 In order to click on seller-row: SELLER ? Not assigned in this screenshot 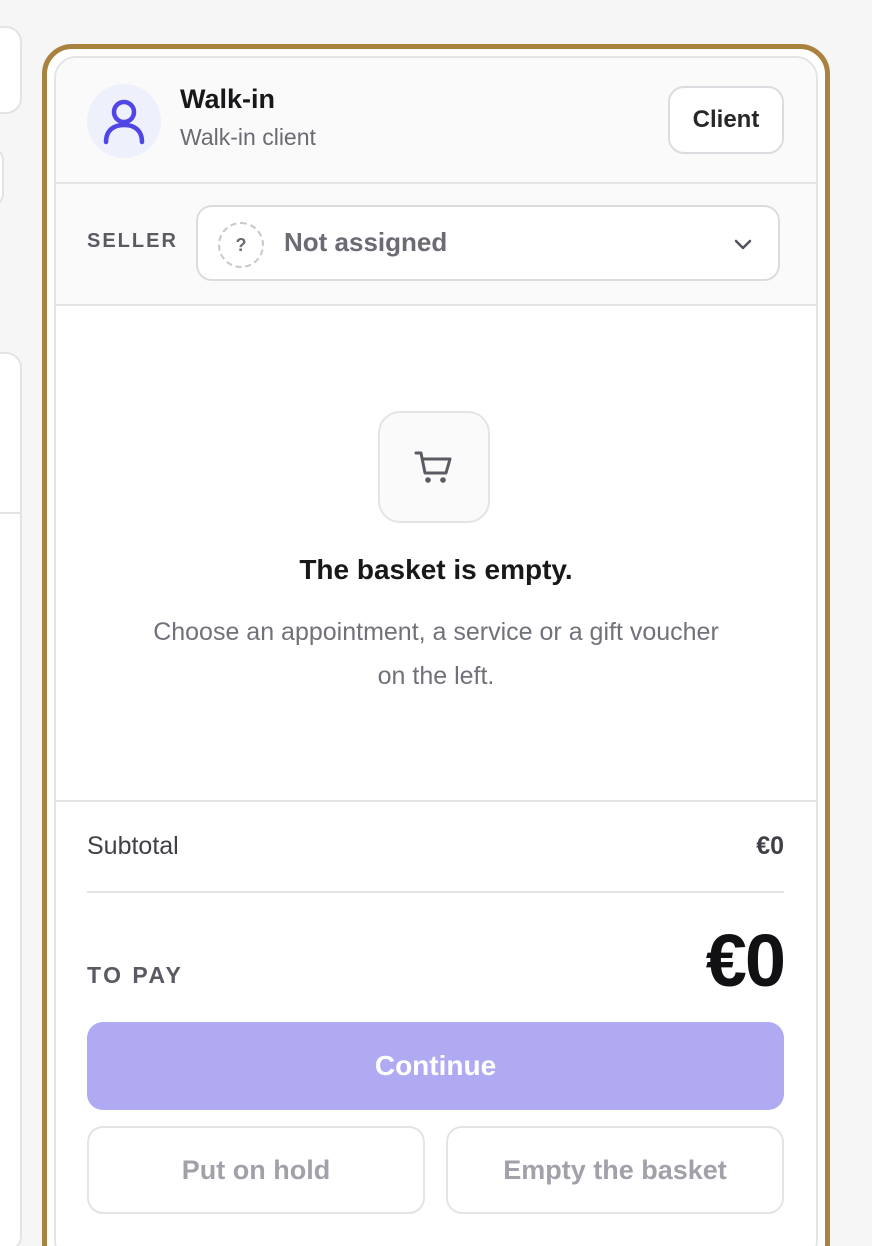, I will do `click(436, 245)`.